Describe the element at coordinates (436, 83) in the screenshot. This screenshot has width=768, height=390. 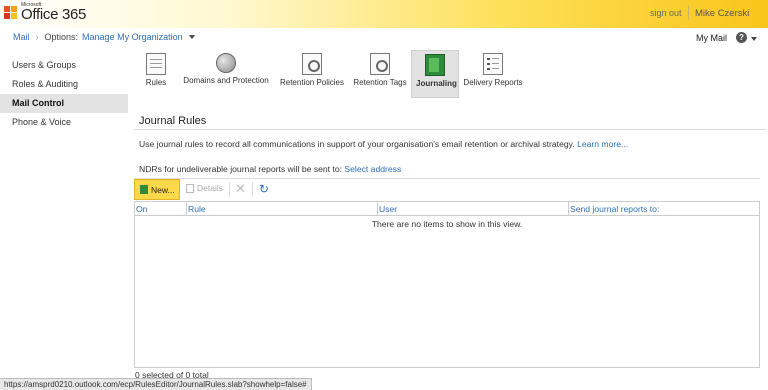
I see `tab-label: Journaling` at that location.